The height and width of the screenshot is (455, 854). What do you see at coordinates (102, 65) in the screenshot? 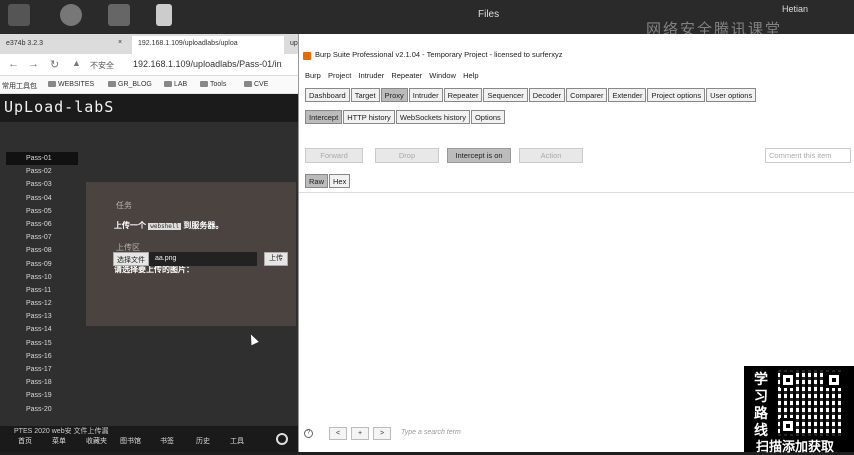
I see `insecure-label: 不安全` at bounding box center [102, 65].